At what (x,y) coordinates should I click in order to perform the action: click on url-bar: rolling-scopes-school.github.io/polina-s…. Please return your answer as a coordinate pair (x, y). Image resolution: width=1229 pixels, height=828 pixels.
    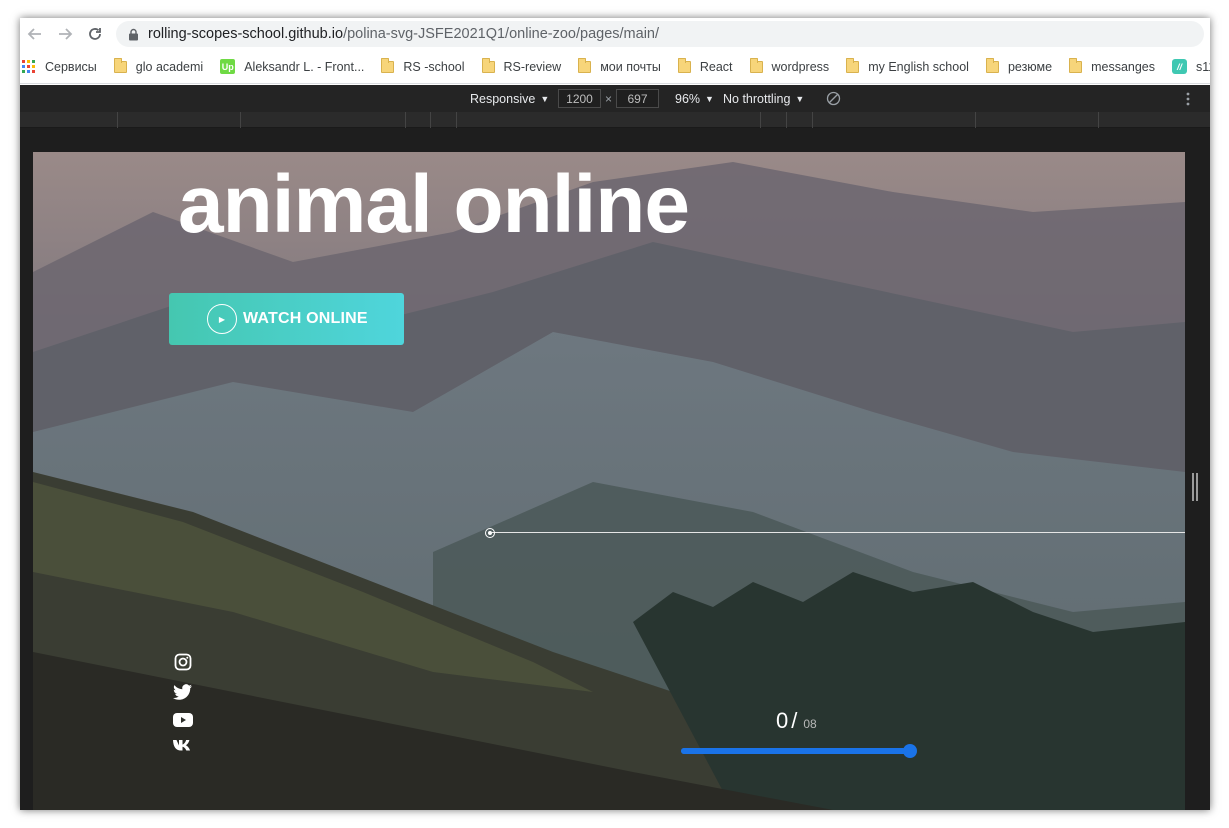
    Looking at the image, I should click on (660, 34).